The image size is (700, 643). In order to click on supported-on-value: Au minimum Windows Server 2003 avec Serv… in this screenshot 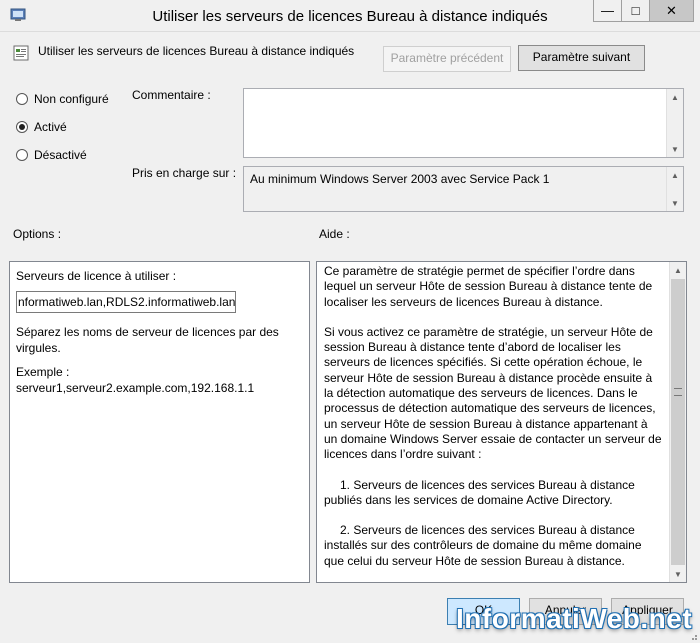, I will do `click(400, 179)`.